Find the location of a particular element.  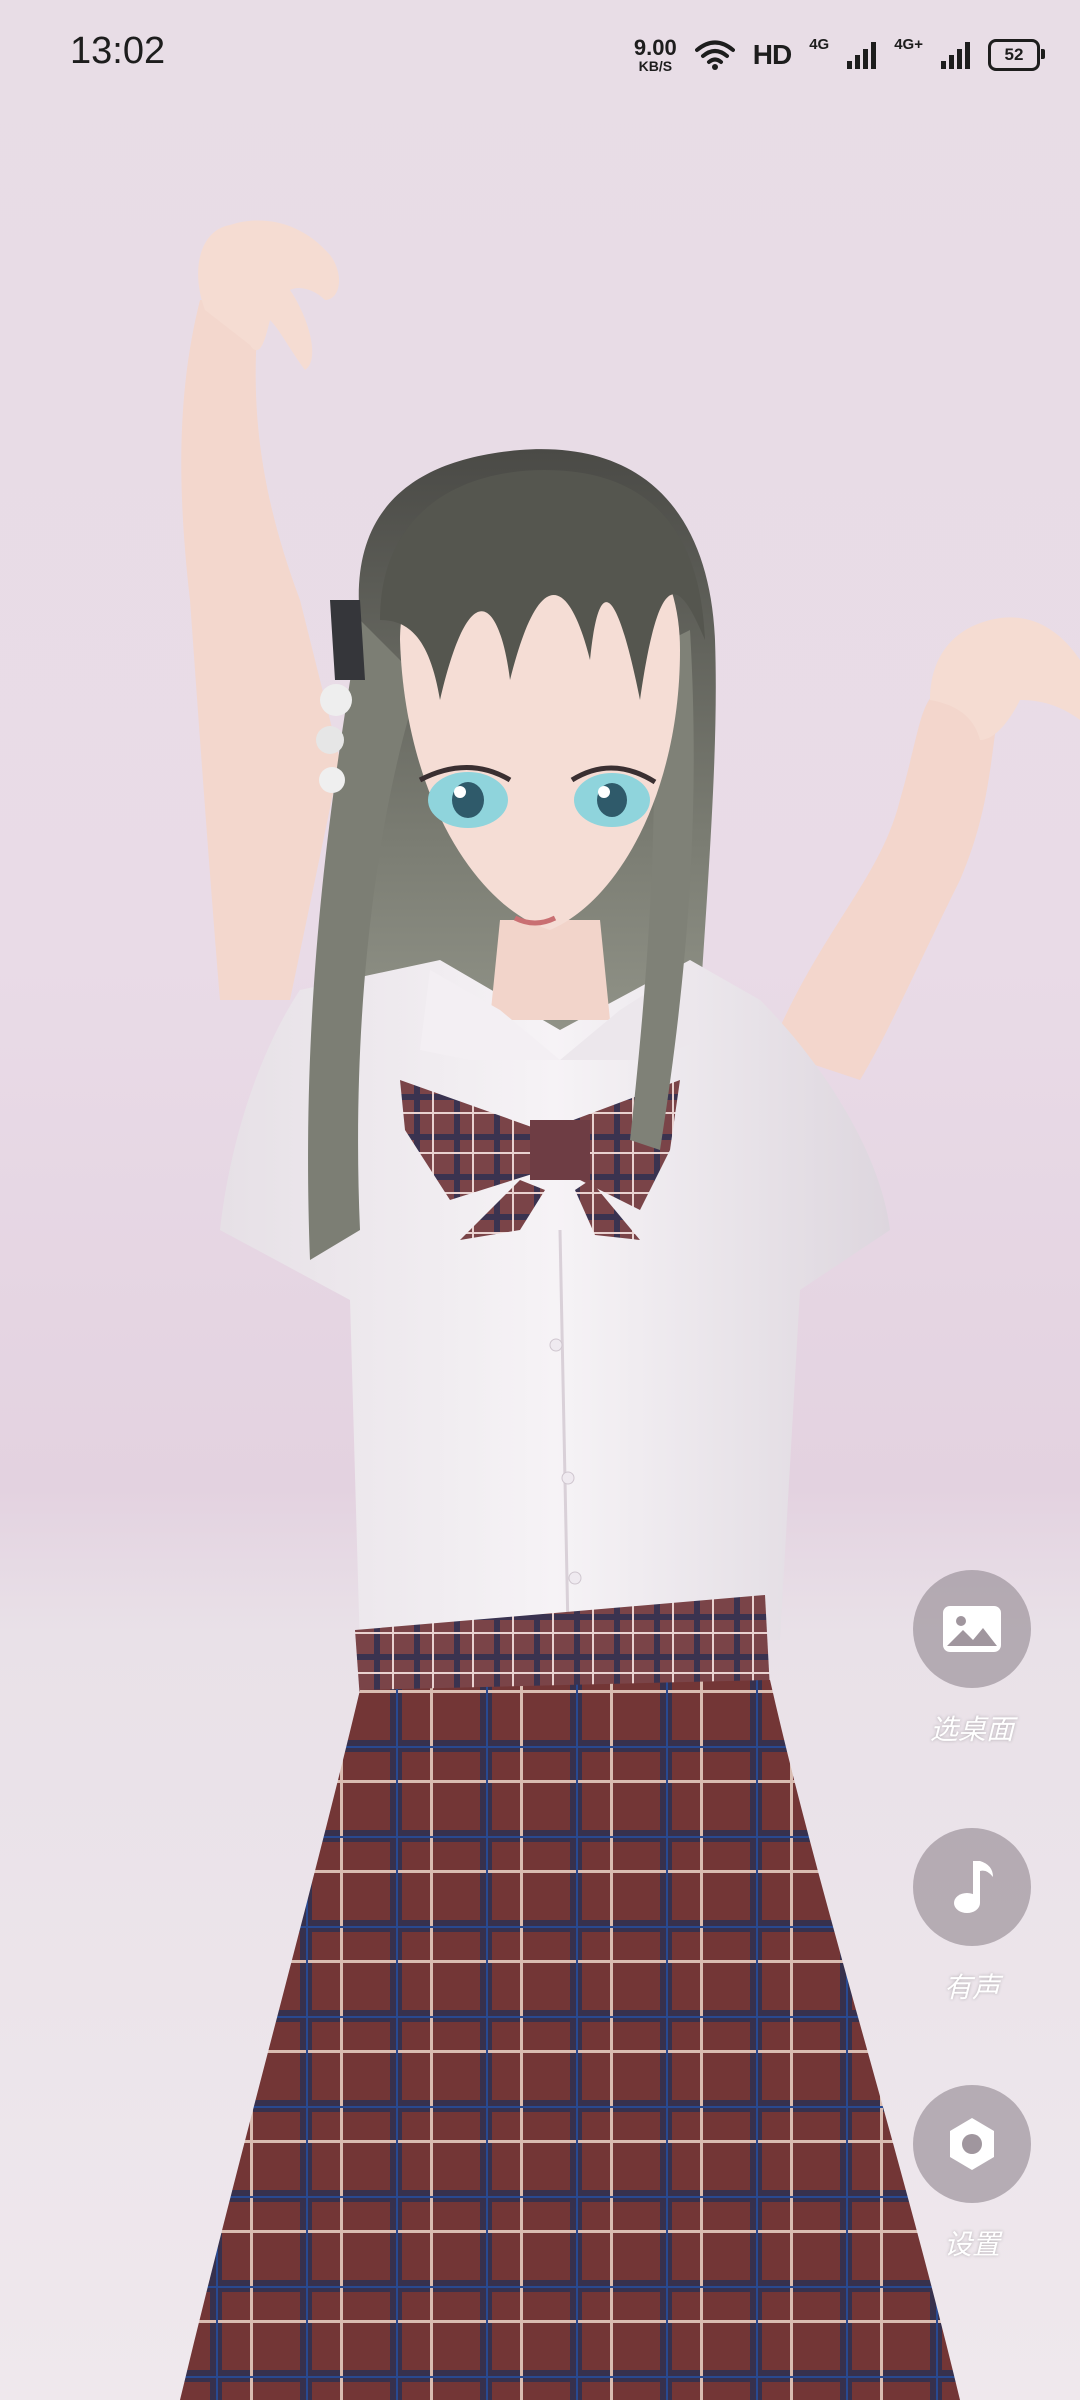

settings-control: 设置 is located at coordinates (972, 2174).